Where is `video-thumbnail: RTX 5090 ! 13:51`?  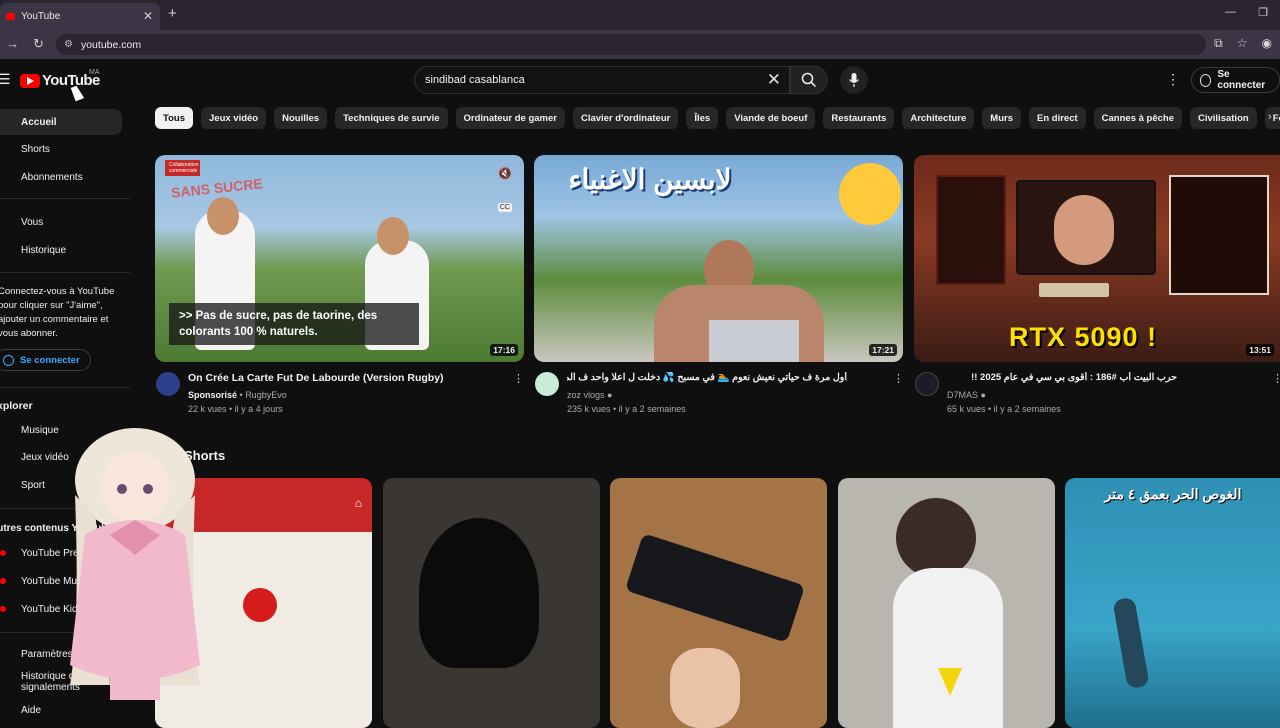 video-thumbnail: RTX 5090 ! 13:51 is located at coordinates (1097, 258).